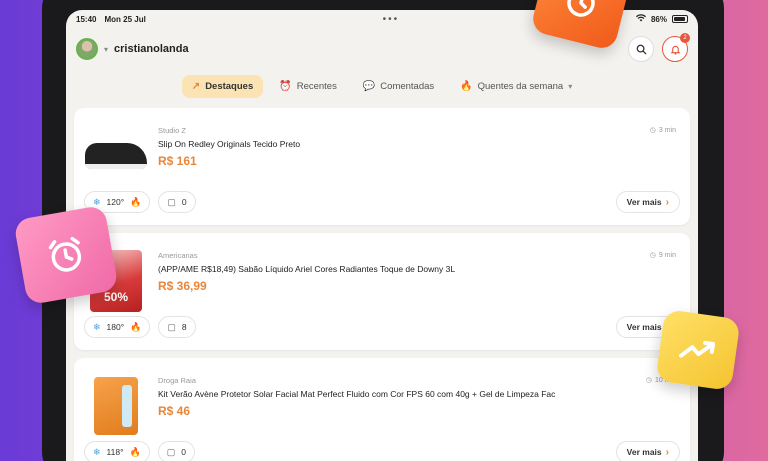 This screenshot has width=768, height=461. What do you see at coordinates (125, 19) in the screenshot?
I see `status-date: Mon 25 Jul` at bounding box center [125, 19].